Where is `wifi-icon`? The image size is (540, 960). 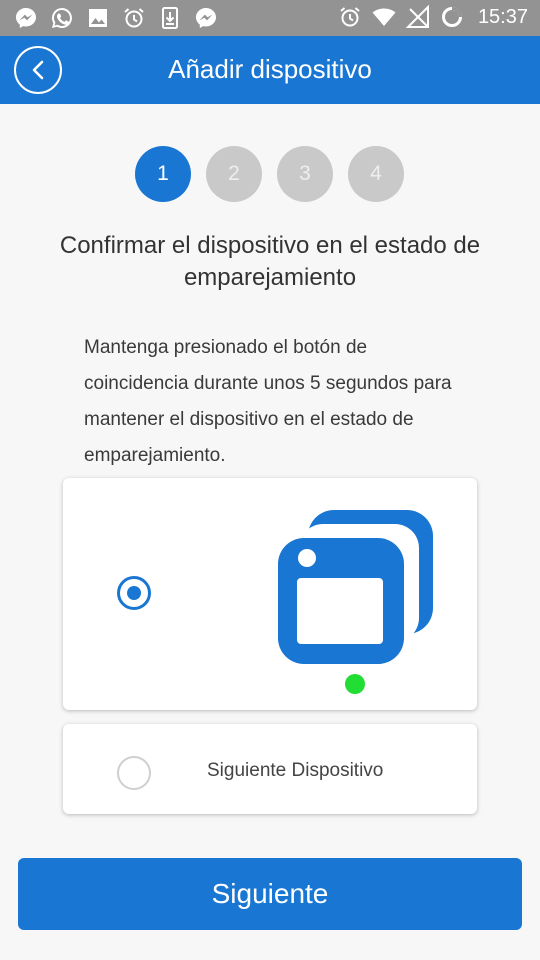
wifi-icon is located at coordinates (384, 17).